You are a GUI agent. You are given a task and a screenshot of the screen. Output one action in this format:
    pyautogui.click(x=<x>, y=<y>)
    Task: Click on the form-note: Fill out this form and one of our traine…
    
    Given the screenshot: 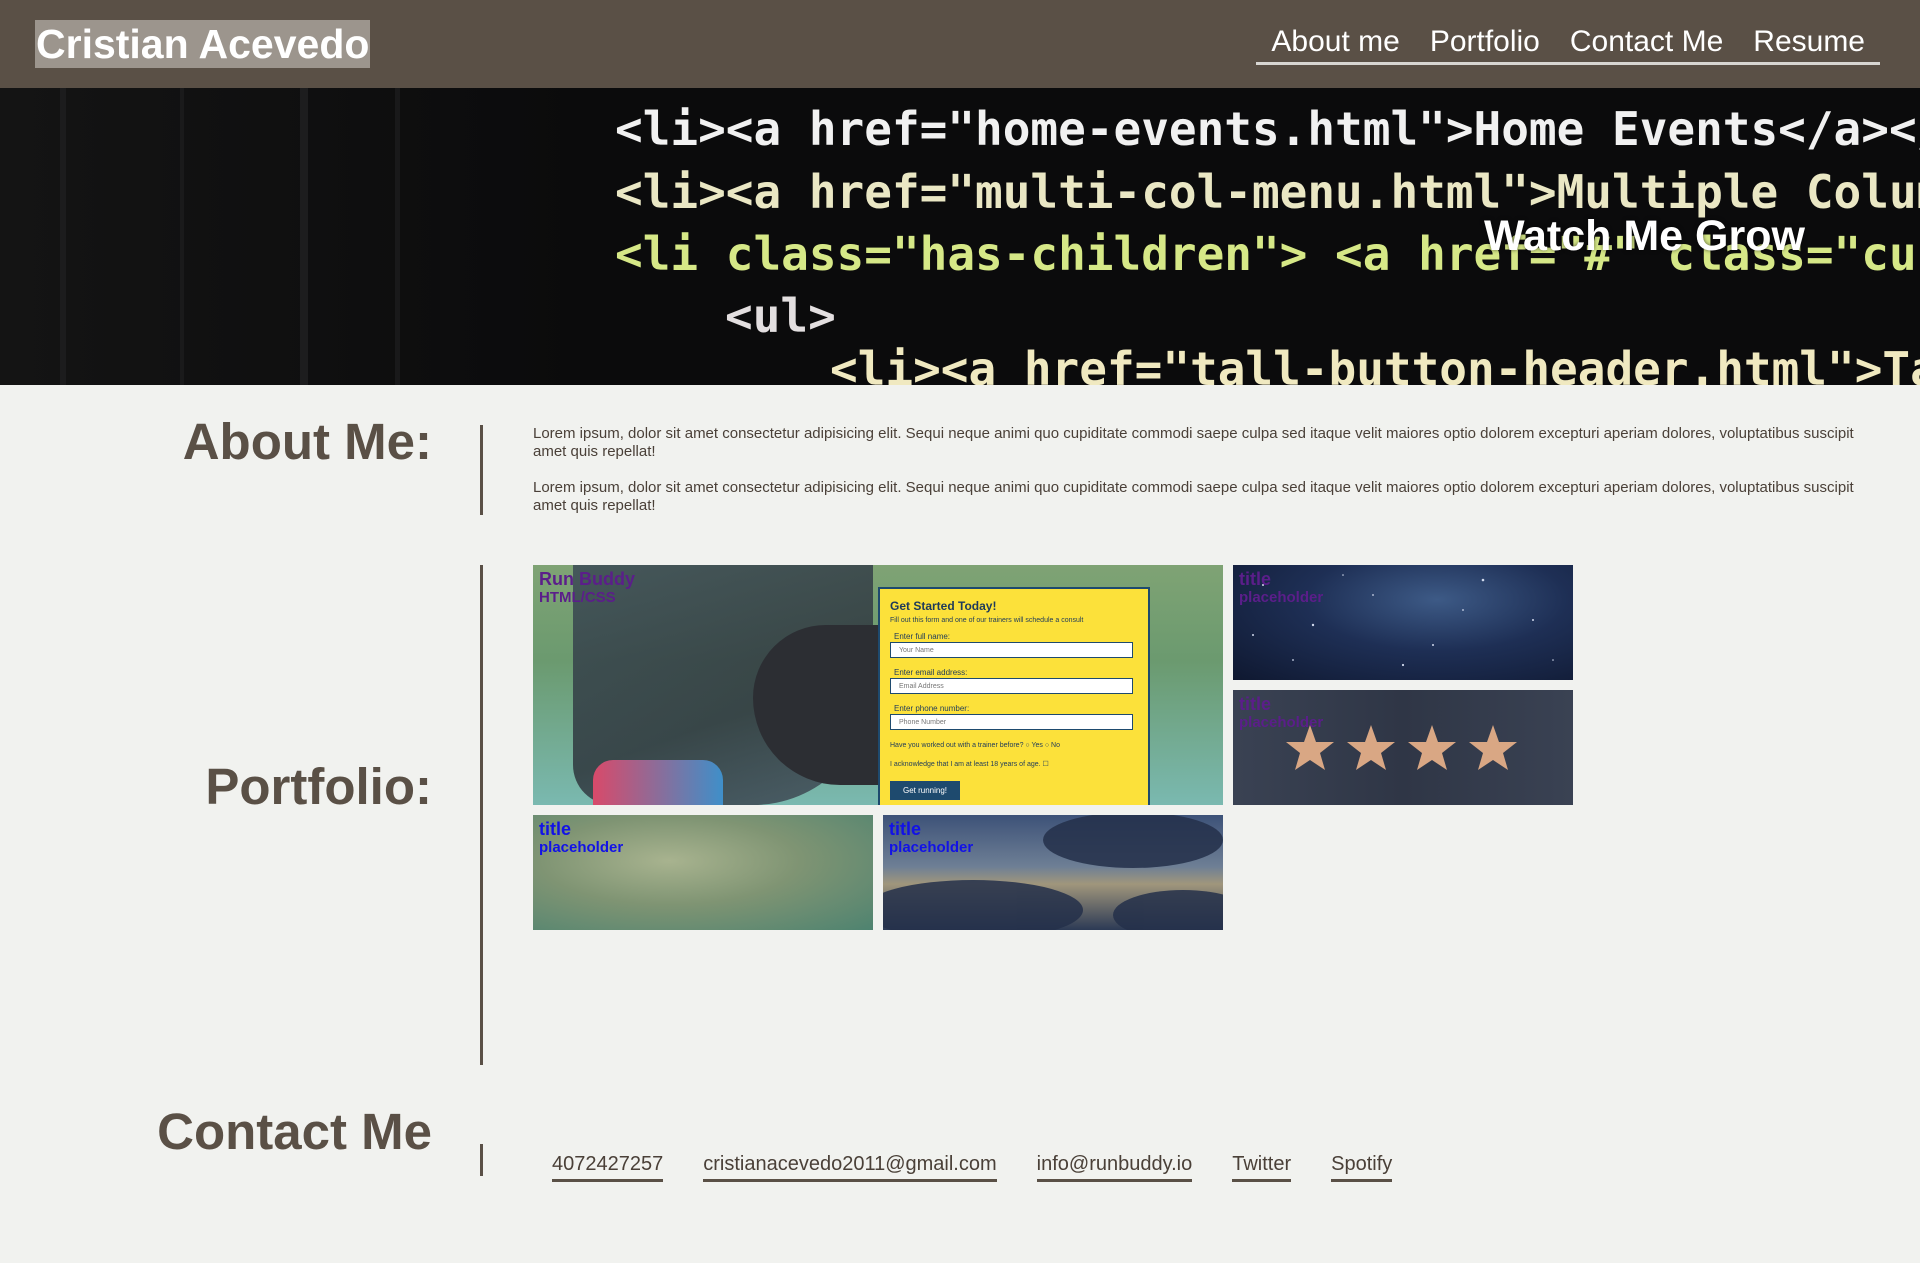 What is the action you would take?
    pyautogui.click(x=987, y=620)
    